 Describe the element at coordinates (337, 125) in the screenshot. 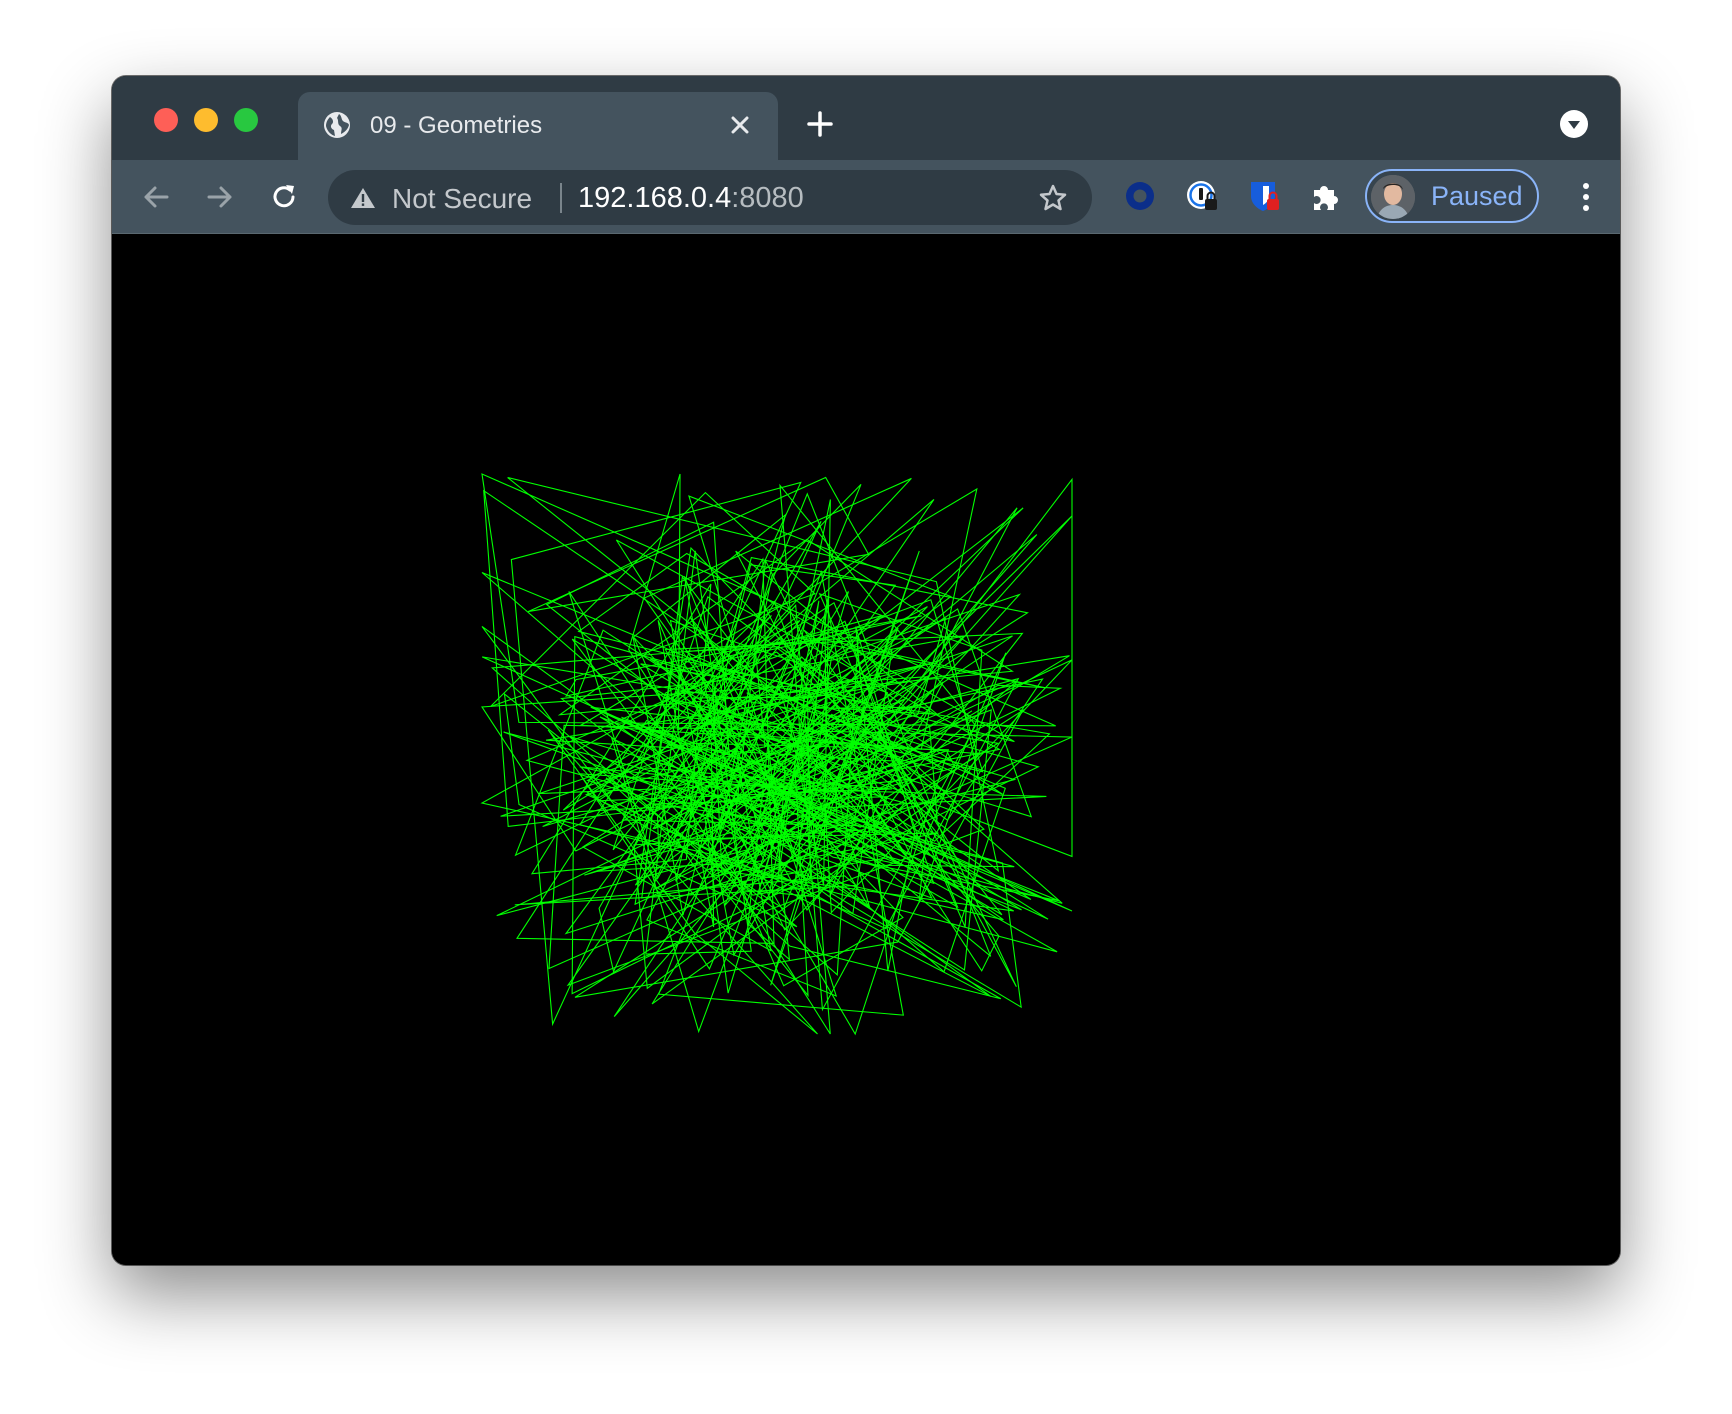

I see `globe-icon` at that location.